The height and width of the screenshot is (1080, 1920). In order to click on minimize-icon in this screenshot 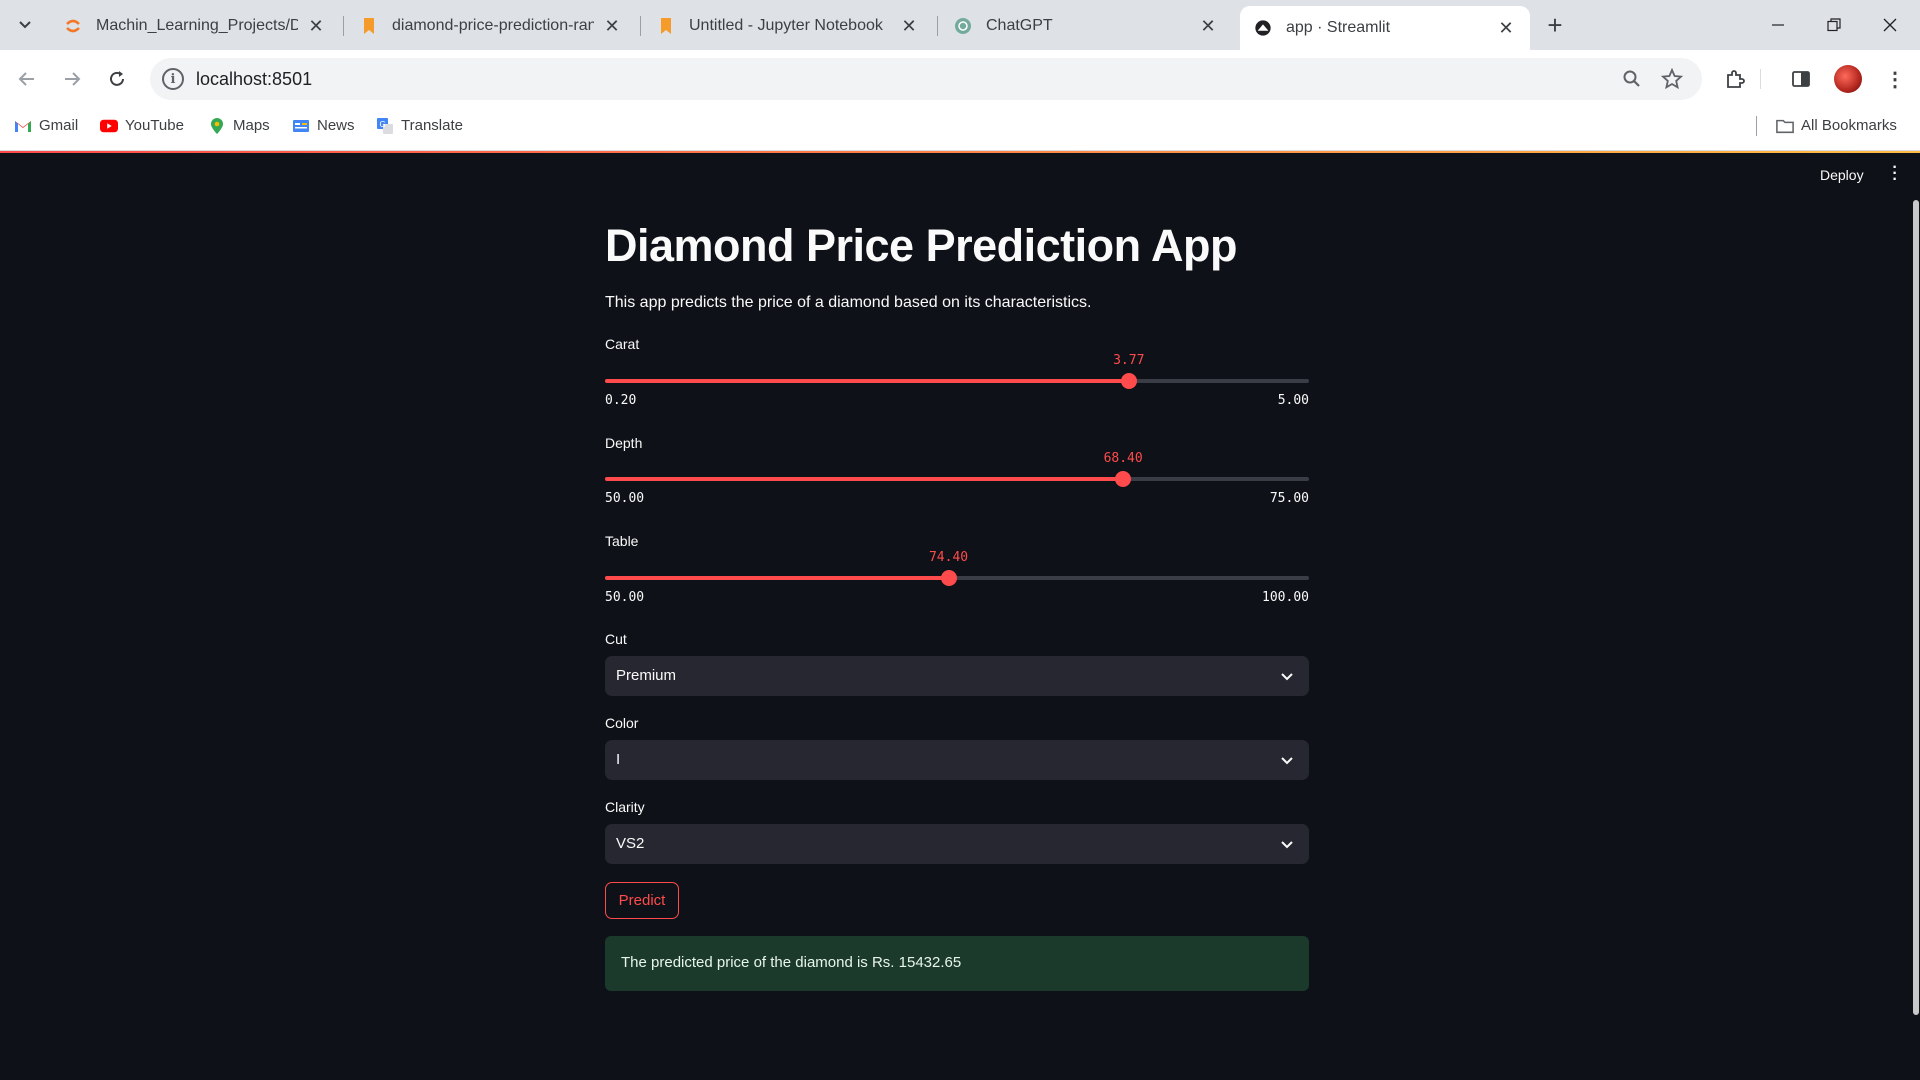, I will do `click(1778, 25)`.